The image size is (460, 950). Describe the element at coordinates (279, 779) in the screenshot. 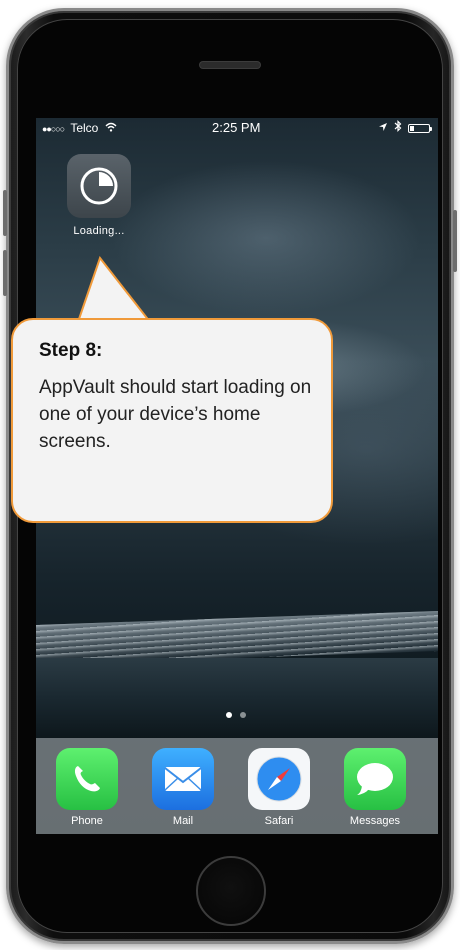

I see `safari-icon` at that location.